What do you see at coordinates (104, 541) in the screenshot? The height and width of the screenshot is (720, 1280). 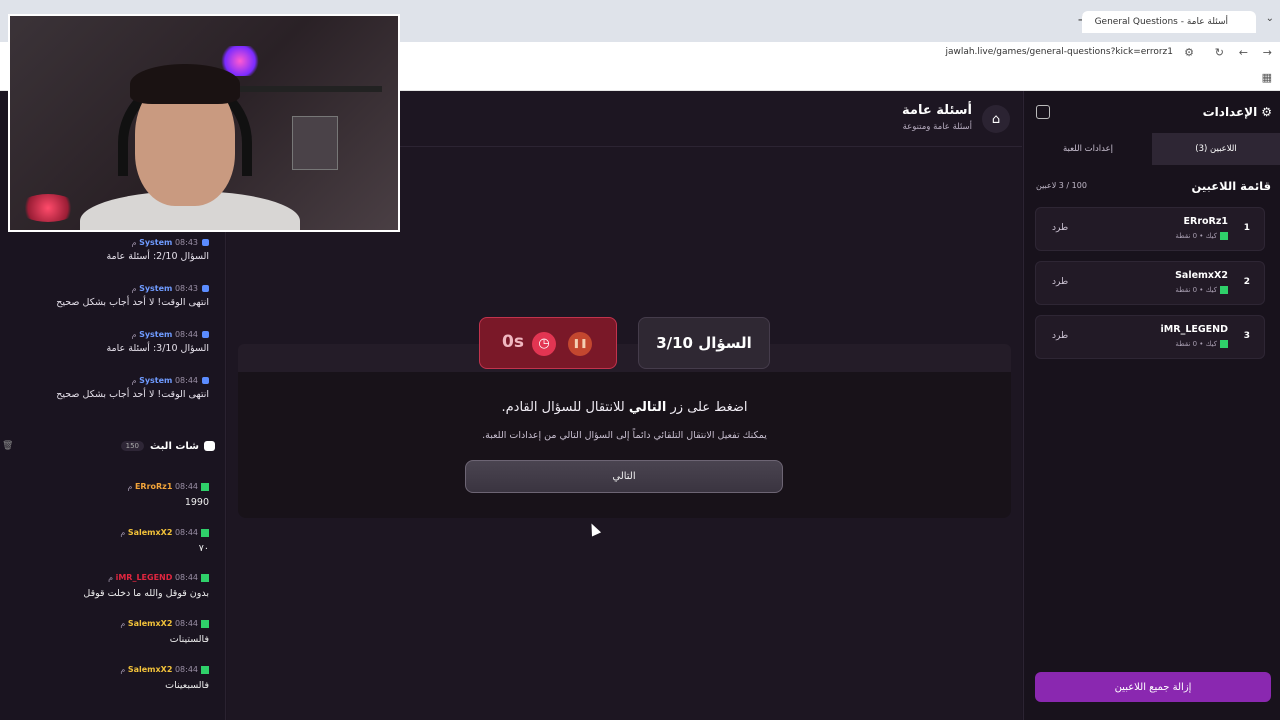 I see `chat-message: SalemxX2 08:44 م ٧٠` at bounding box center [104, 541].